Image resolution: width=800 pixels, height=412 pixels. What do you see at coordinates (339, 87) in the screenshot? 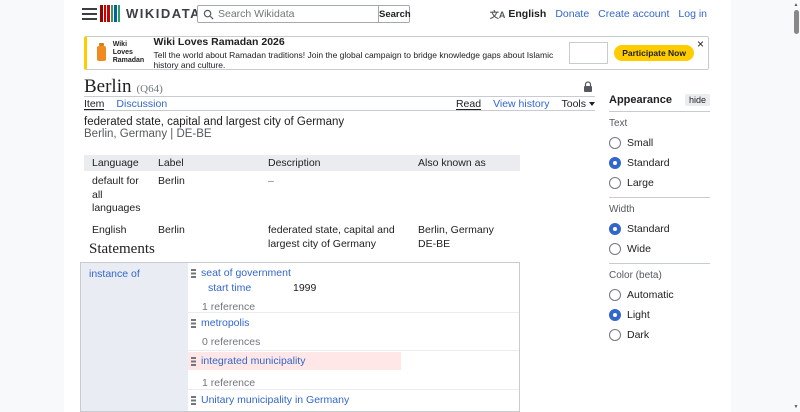
I see `title-row: Berlin (Q64)` at bounding box center [339, 87].